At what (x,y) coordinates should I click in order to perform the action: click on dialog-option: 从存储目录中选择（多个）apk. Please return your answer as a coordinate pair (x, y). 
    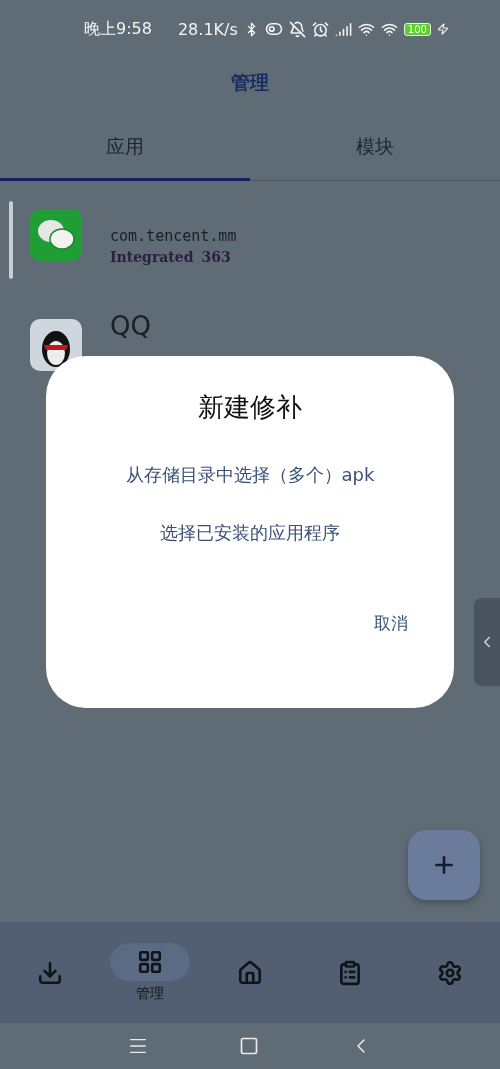
    Looking at the image, I should click on (250, 475).